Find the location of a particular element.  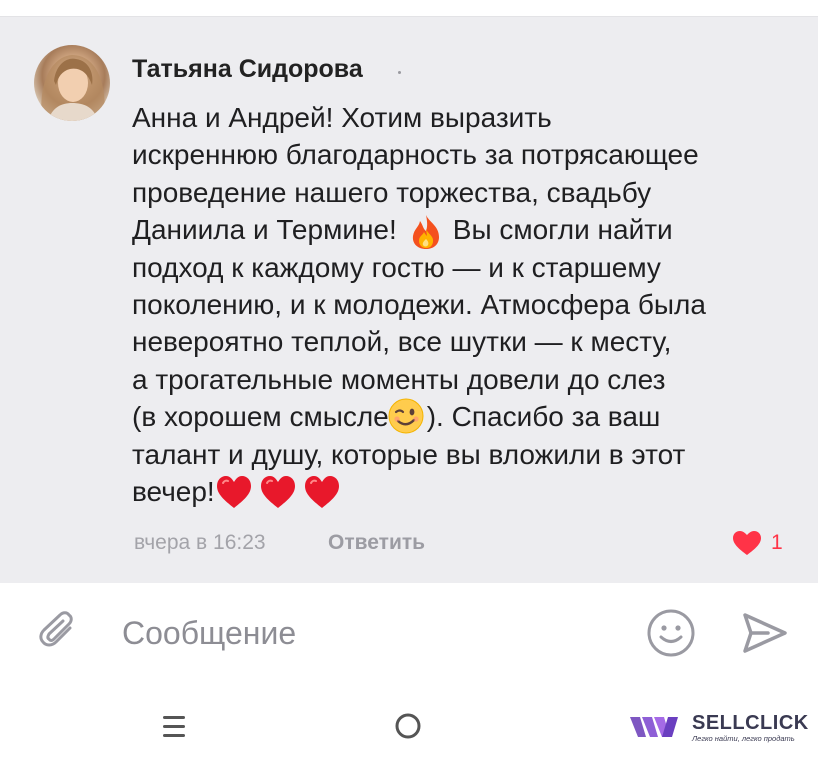

watermark-brand: SELLCLICK is located at coordinates (750, 723).